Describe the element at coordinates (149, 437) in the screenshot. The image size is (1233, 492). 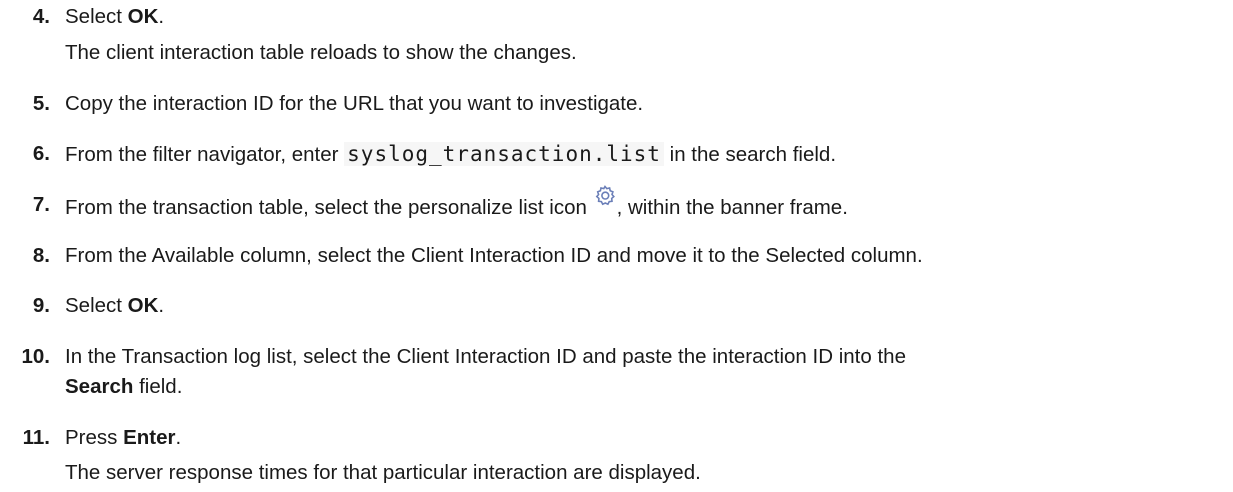
I see `enter-label: Enter` at that location.